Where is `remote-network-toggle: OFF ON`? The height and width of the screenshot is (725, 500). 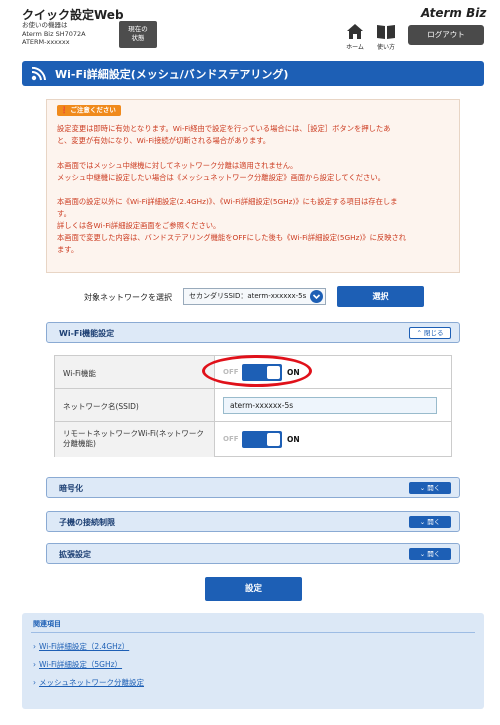 remote-network-toggle: OFF ON is located at coordinates (266, 439).